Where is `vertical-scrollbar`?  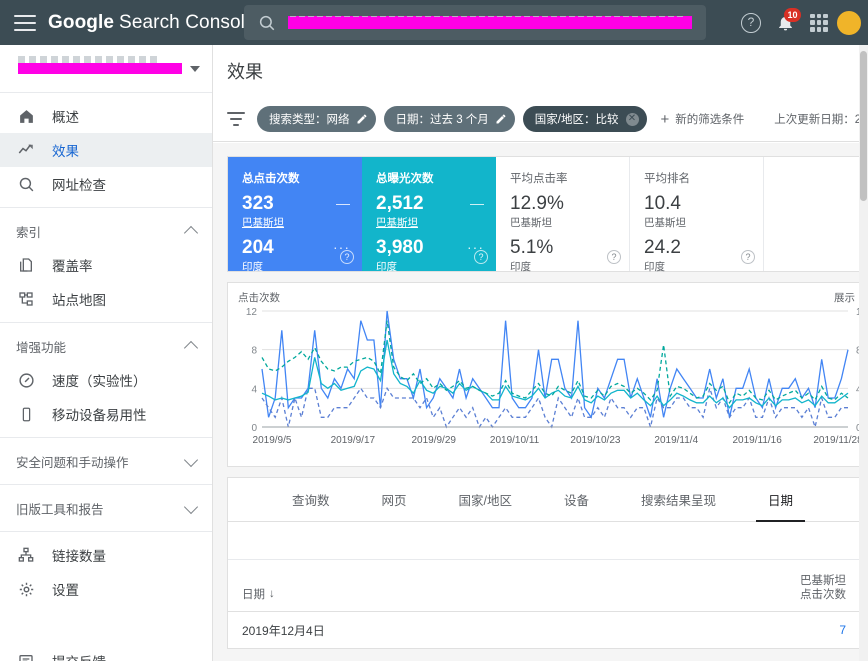 vertical-scrollbar is located at coordinates (863, 353).